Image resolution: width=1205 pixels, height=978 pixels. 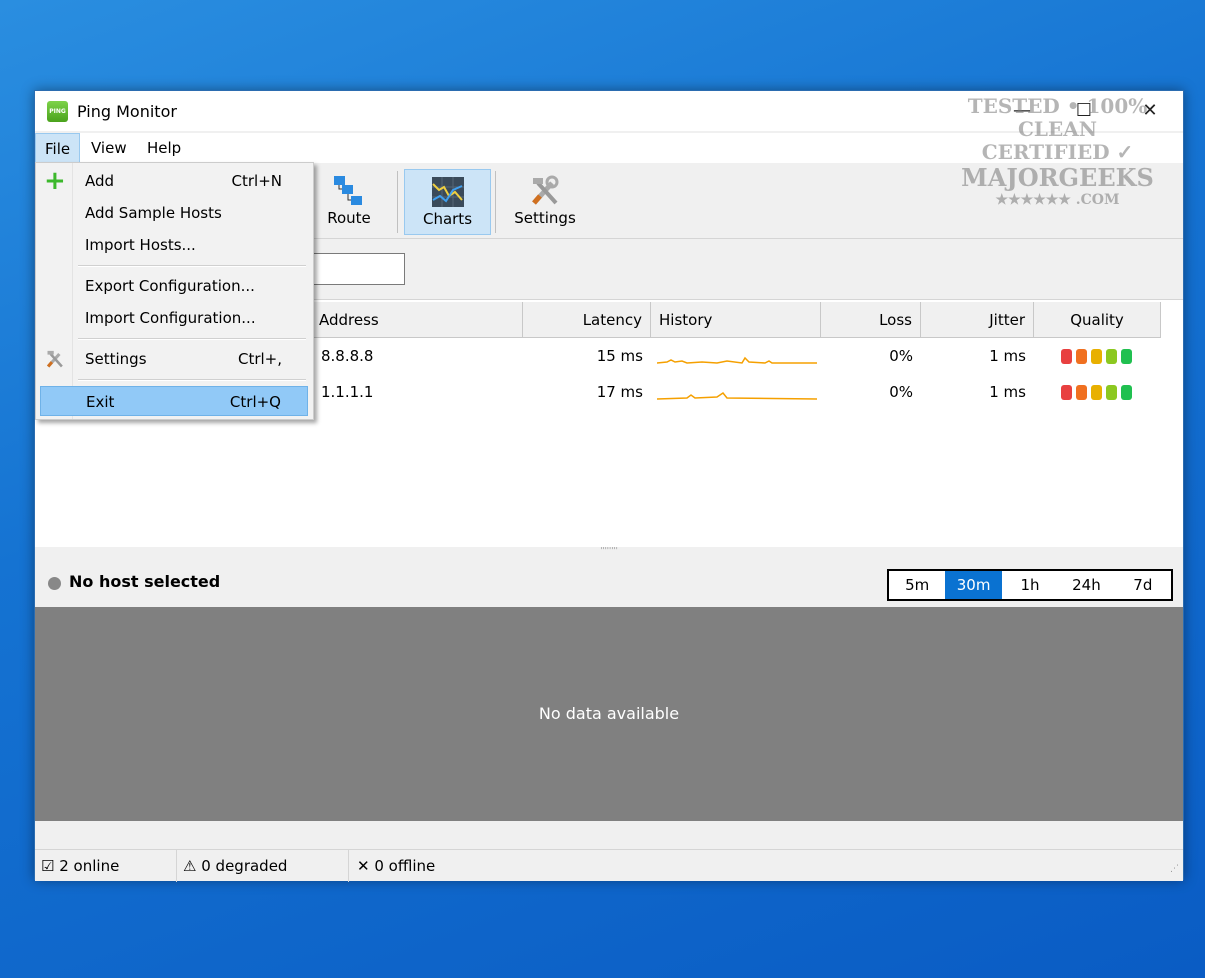 What do you see at coordinates (48, 866) in the screenshot?
I see `checkbox-icon: ☑` at bounding box center [48, 866].